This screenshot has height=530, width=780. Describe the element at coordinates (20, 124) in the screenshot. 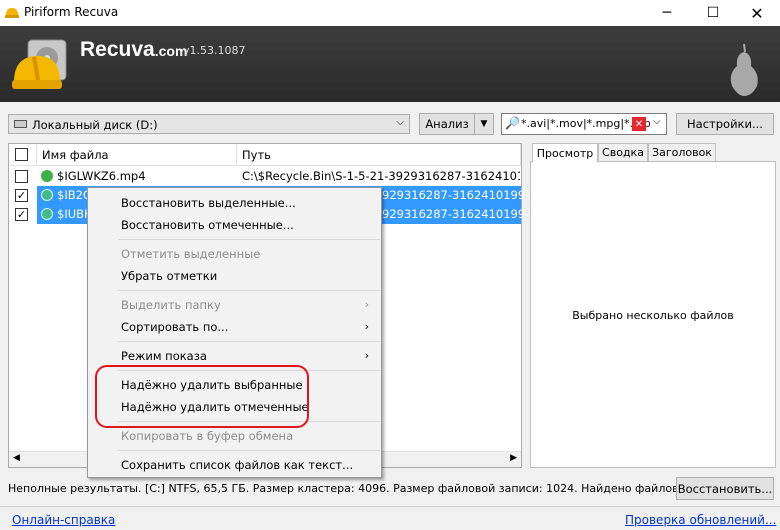

I see `drive-icon` at that location.